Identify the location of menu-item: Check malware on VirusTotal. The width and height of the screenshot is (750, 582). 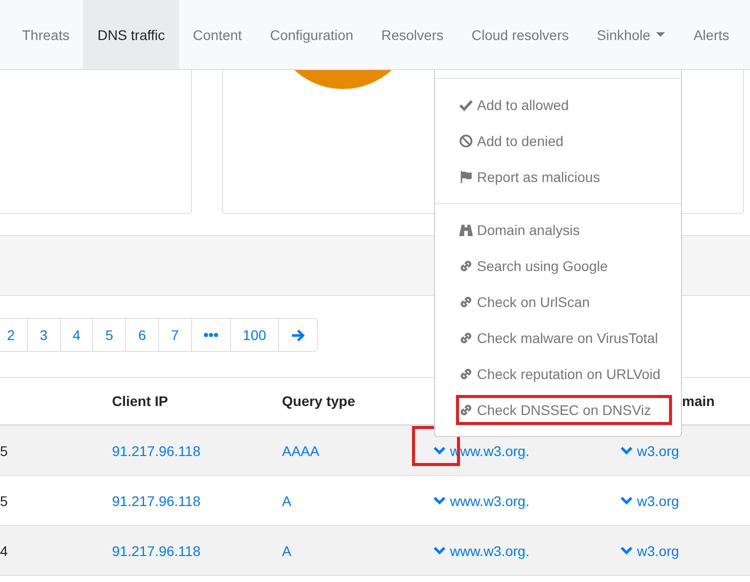
(558, 338).